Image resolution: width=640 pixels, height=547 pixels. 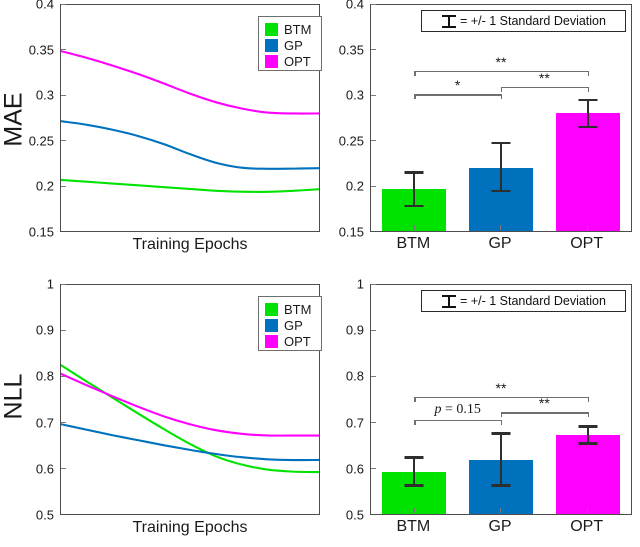 I want to click on legend-mae-line: BTM GP OPT, so click(x=290, y=43).